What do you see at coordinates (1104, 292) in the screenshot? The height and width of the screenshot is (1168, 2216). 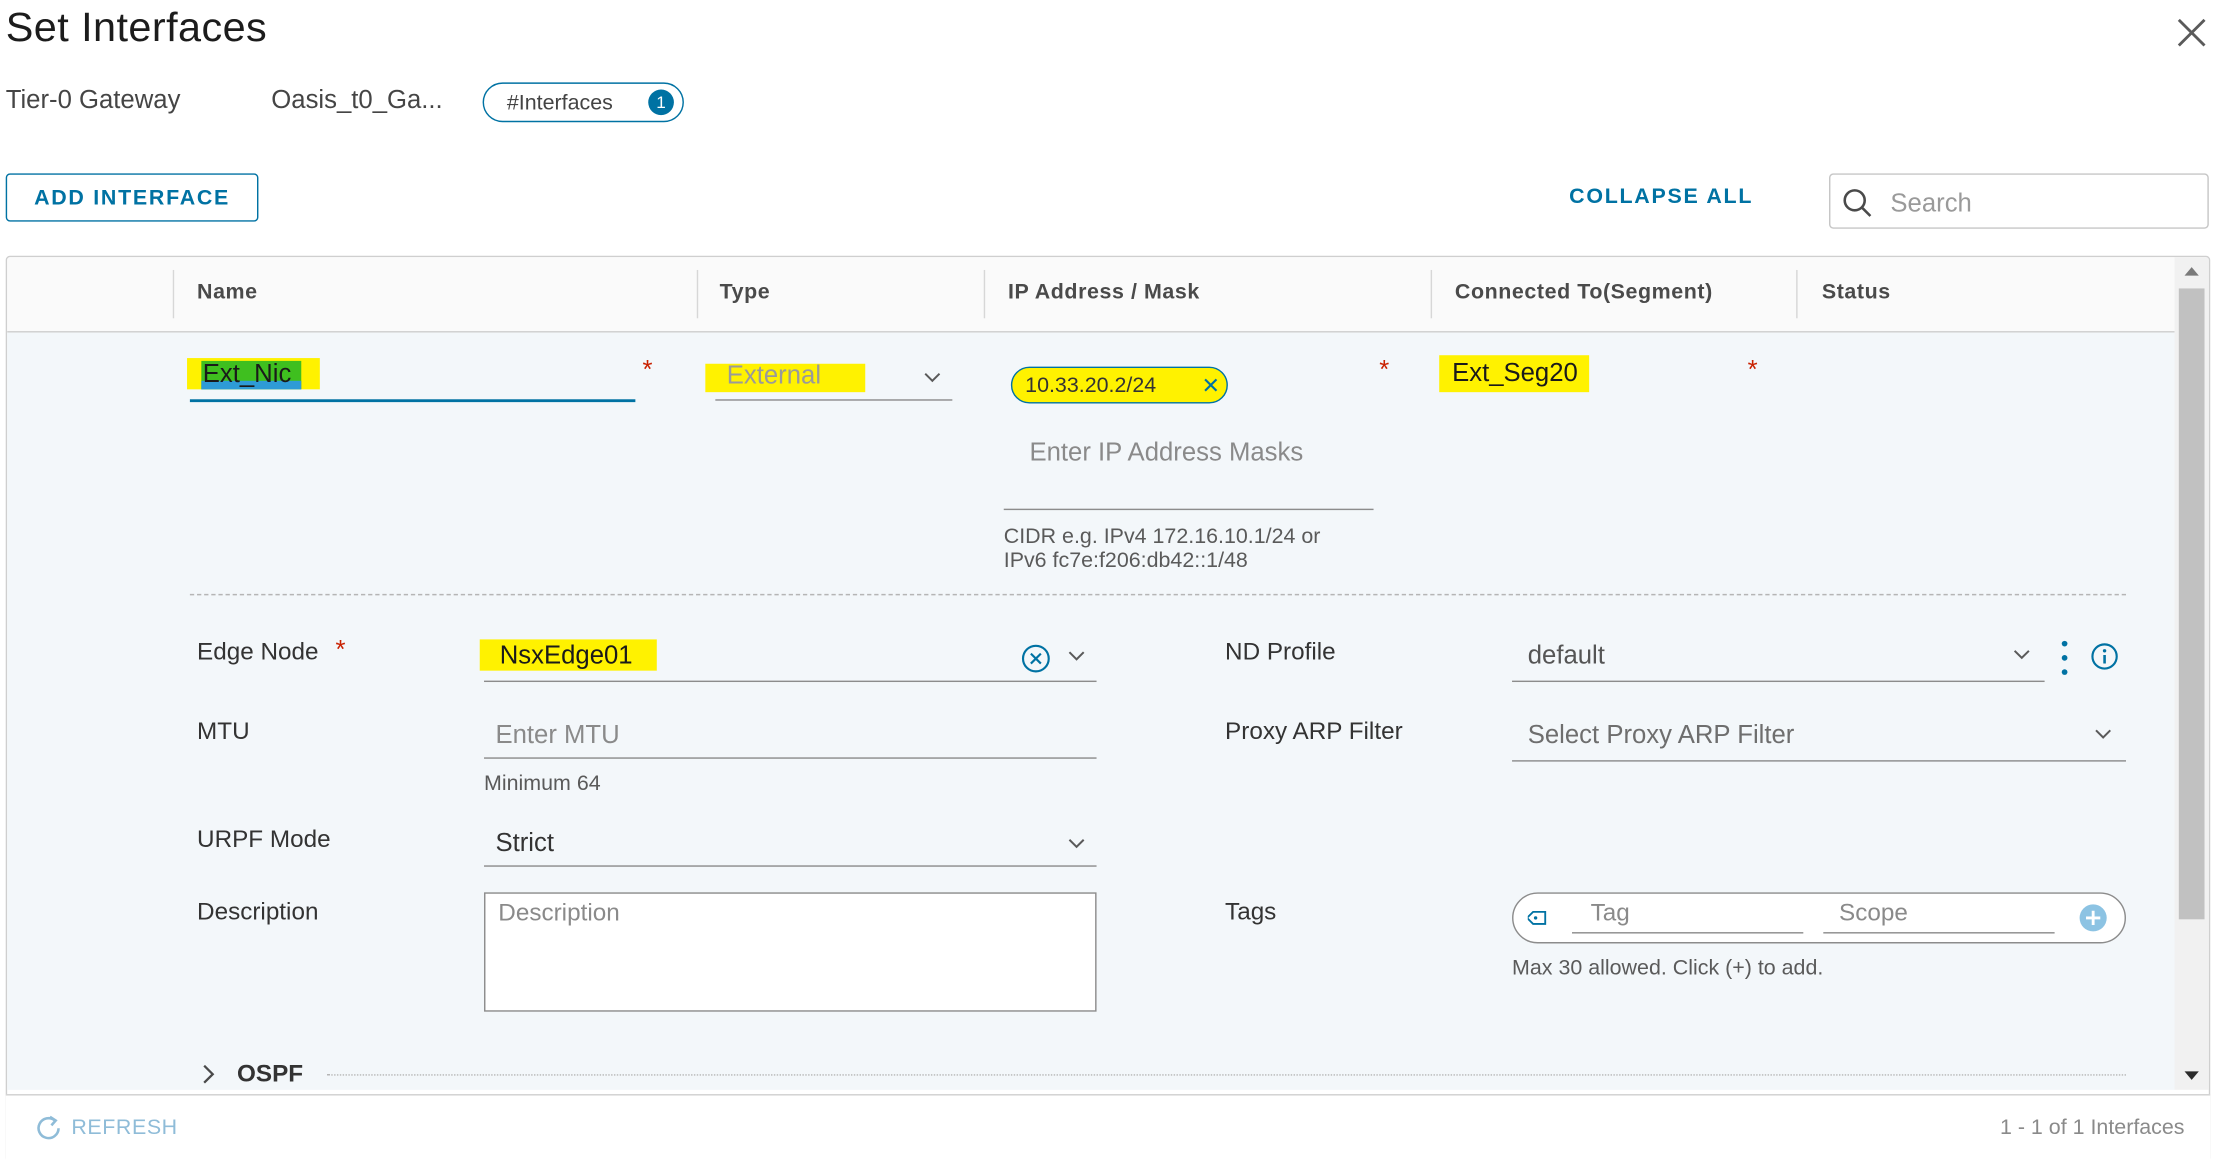 I see `column-header-ip: IP Address / Mask` at bounding box center [1104, 292].